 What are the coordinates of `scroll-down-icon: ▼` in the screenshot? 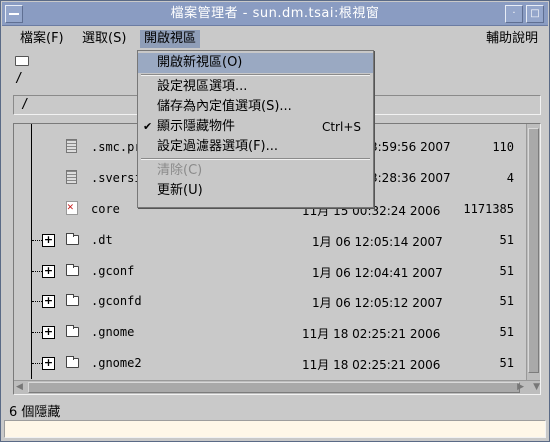 It's located at (536, 387).